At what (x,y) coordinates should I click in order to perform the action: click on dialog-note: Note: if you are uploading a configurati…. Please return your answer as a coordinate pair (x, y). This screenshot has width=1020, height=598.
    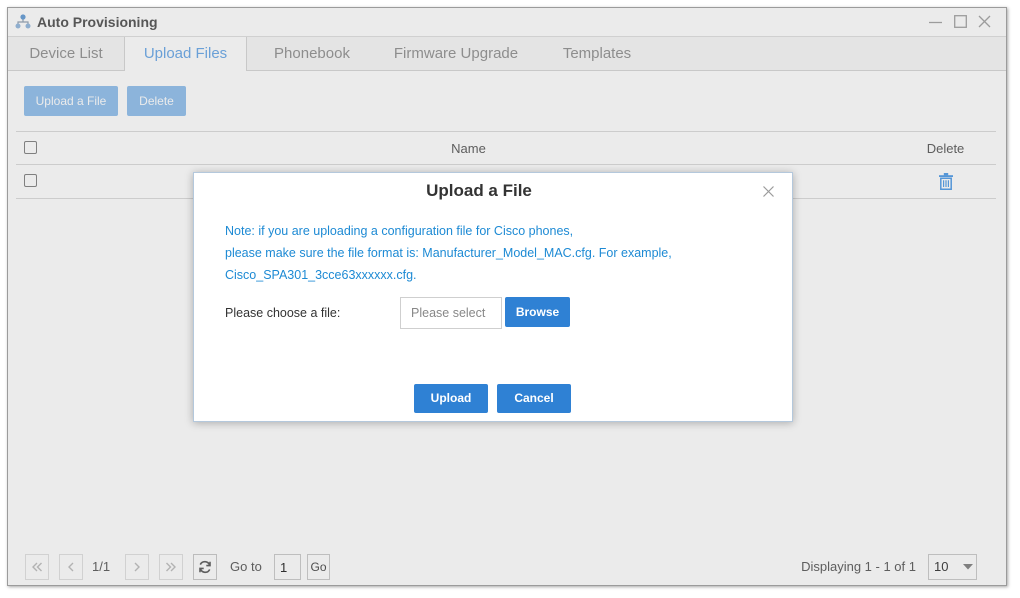
    Looking at the image, I should click on (495, 253).